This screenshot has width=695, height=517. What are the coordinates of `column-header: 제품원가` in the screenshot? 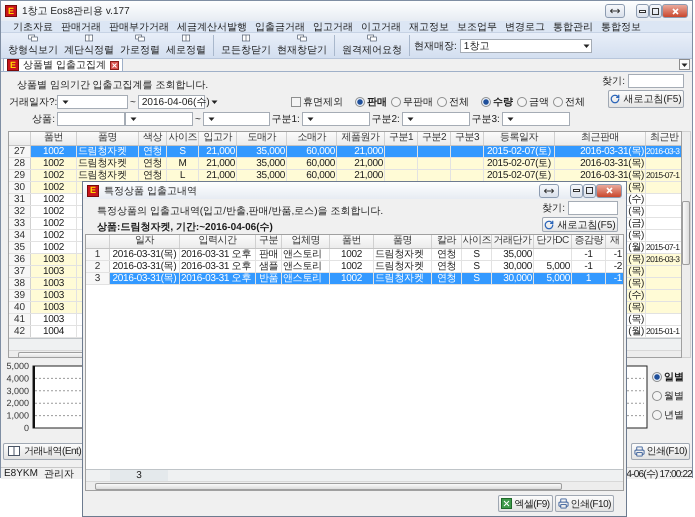 It's located at (361, 138).